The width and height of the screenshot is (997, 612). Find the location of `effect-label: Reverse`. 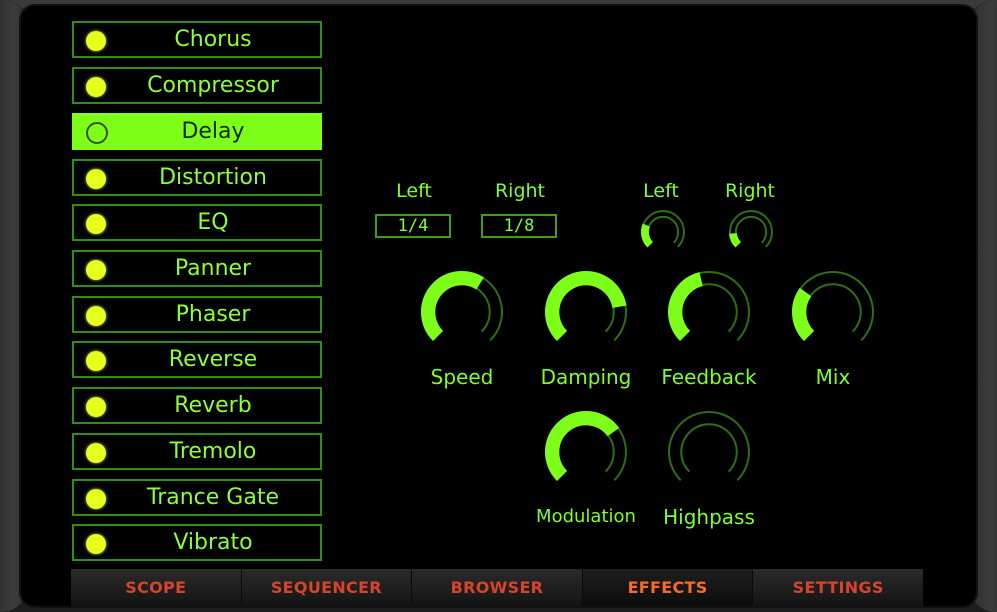

effect-label: Reverse is located at coordinates (213, 359).